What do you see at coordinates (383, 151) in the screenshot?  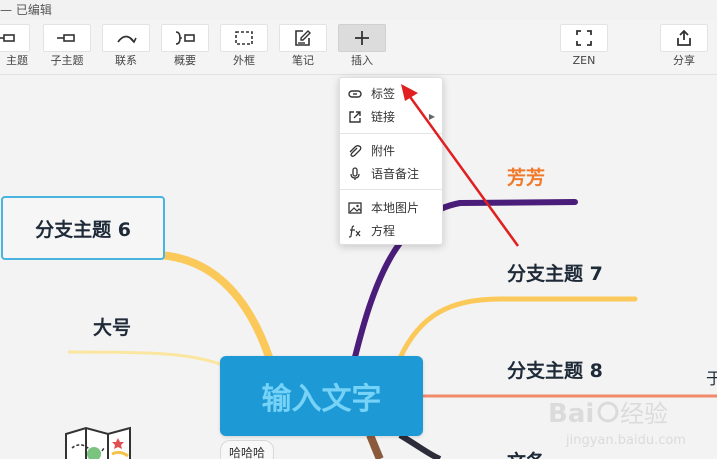 I see `menu-item-attachment-text: 附件` at bounding box center [383, 151].